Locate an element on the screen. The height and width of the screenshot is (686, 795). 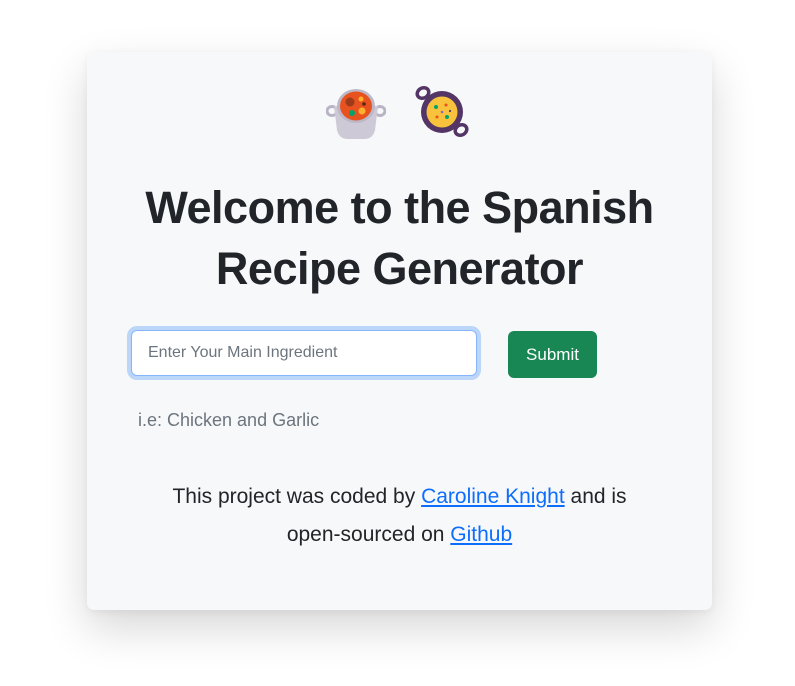
author-link: Caroline Knight is located at coordinates (493, 496).